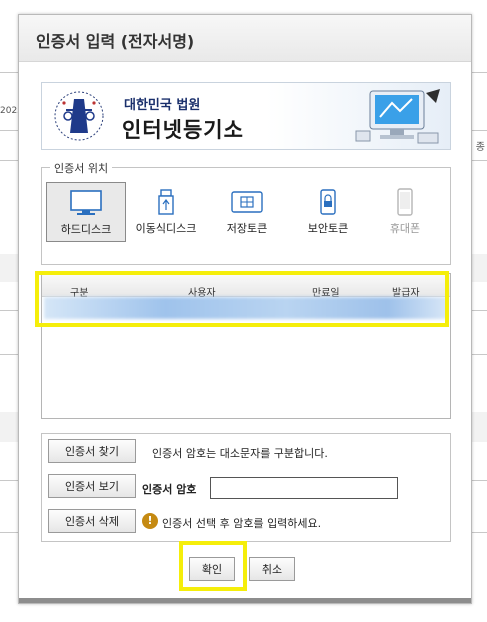  Describe the element at coordinates (162, 105) in the screenshot. I see `banner-court-name: 대한민국 법원` at that location.